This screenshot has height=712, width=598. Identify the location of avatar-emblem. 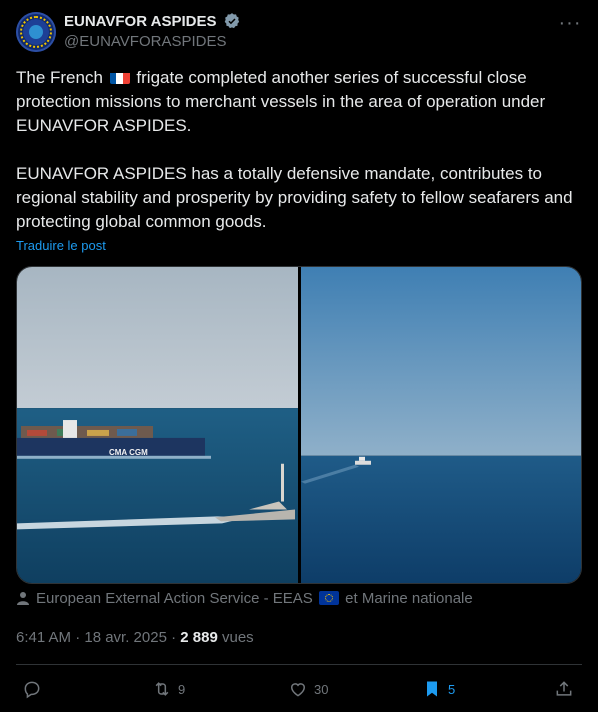
(36, 32).